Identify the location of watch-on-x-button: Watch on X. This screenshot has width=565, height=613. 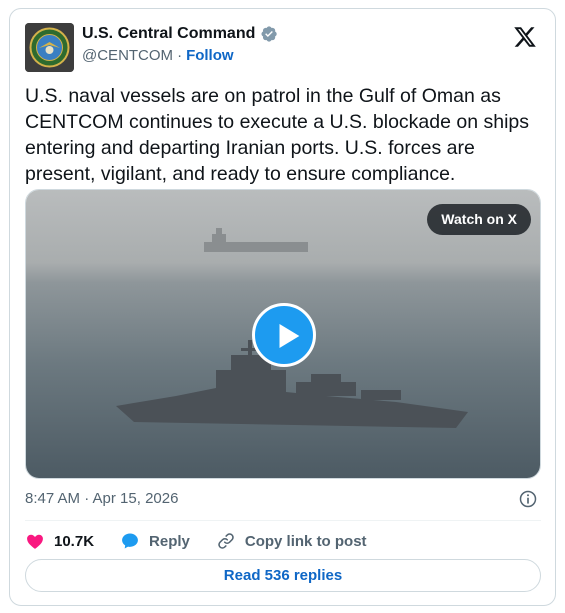
(479, 219).